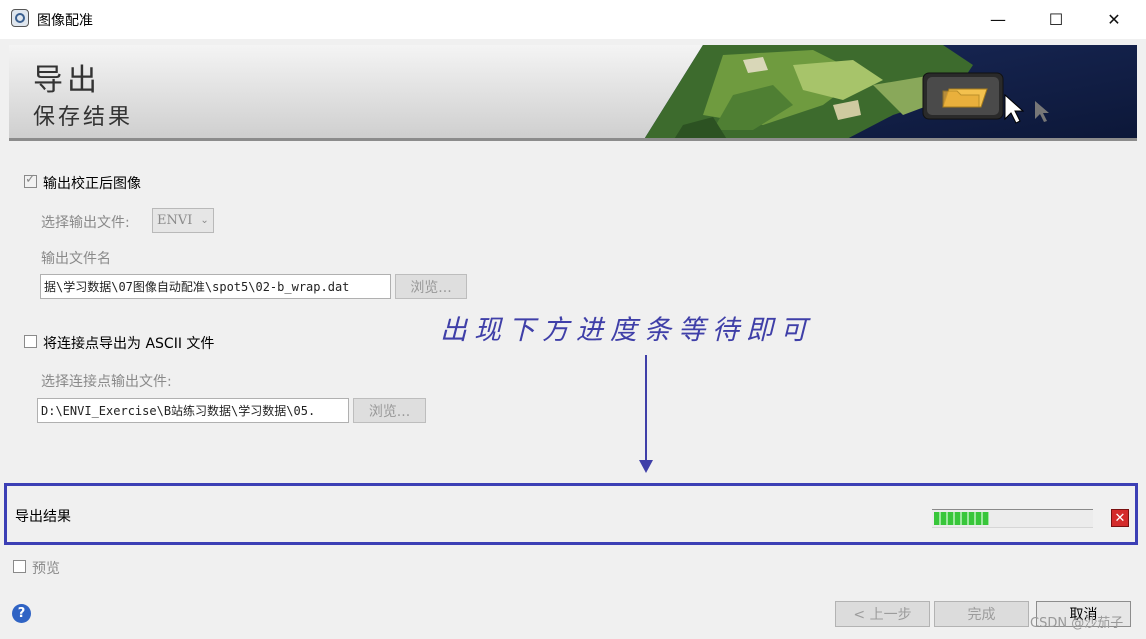  I want to click on satellite-image-folder-graphic, so click(890, 91).